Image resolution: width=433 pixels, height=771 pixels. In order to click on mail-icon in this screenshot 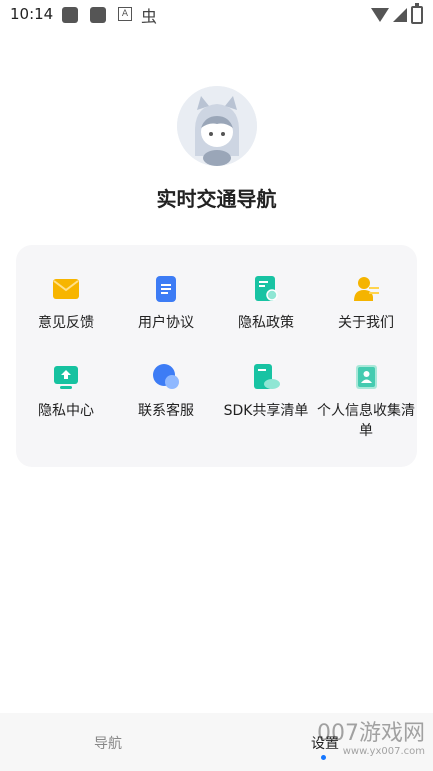, I will do `click(66, 289)`.